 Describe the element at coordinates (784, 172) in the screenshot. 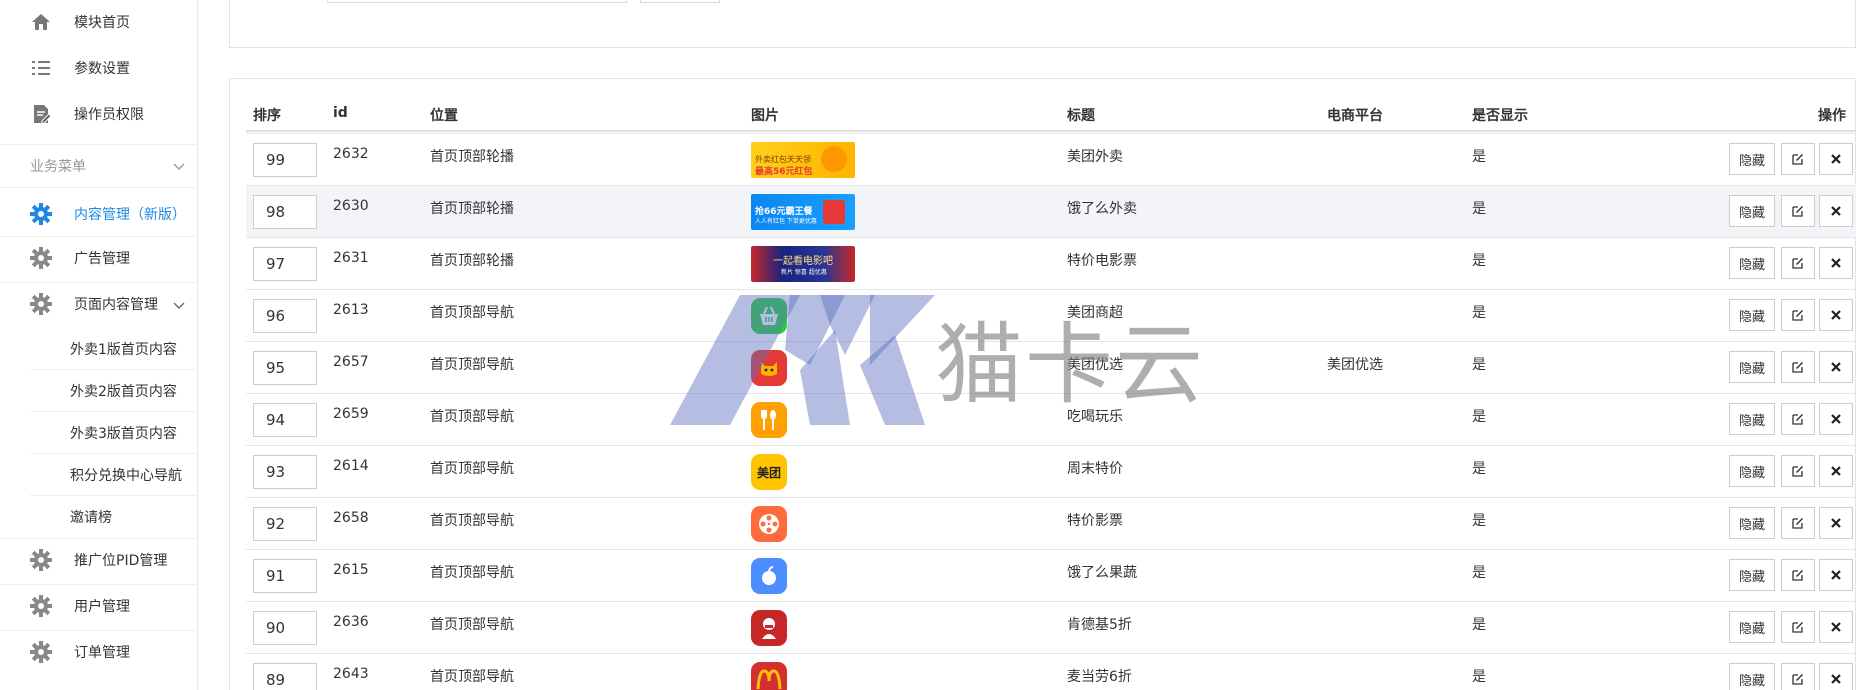

I see `banner-line: 最高56元红包` at that location.